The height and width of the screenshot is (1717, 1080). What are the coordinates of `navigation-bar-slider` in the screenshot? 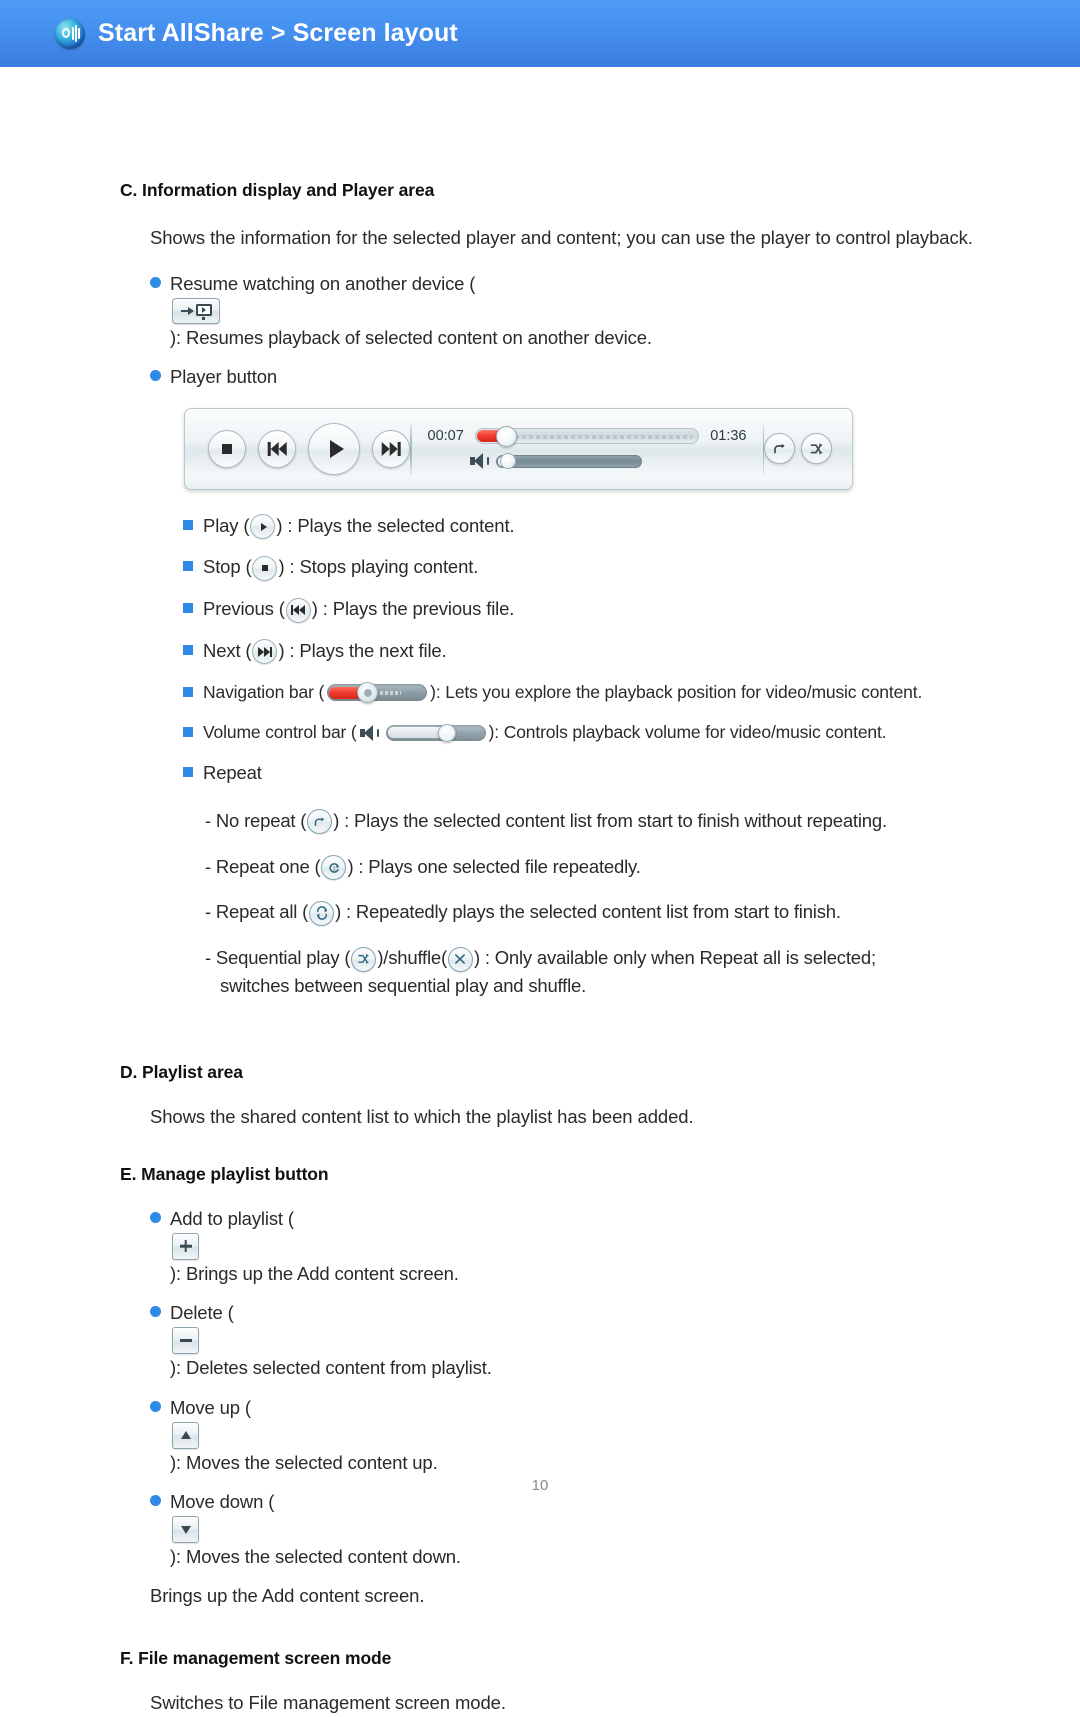 It's located at (587, 437).